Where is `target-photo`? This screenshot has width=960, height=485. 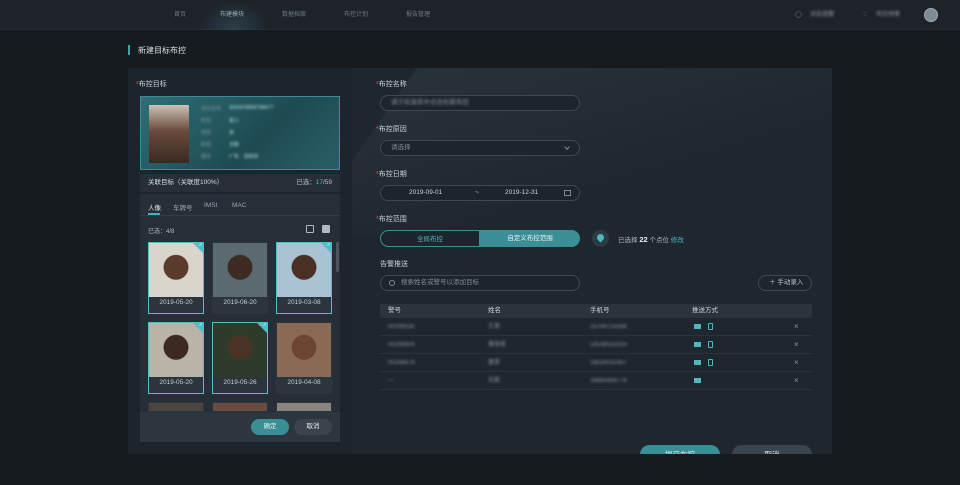
target-photo is located at coordinates (169, 134).